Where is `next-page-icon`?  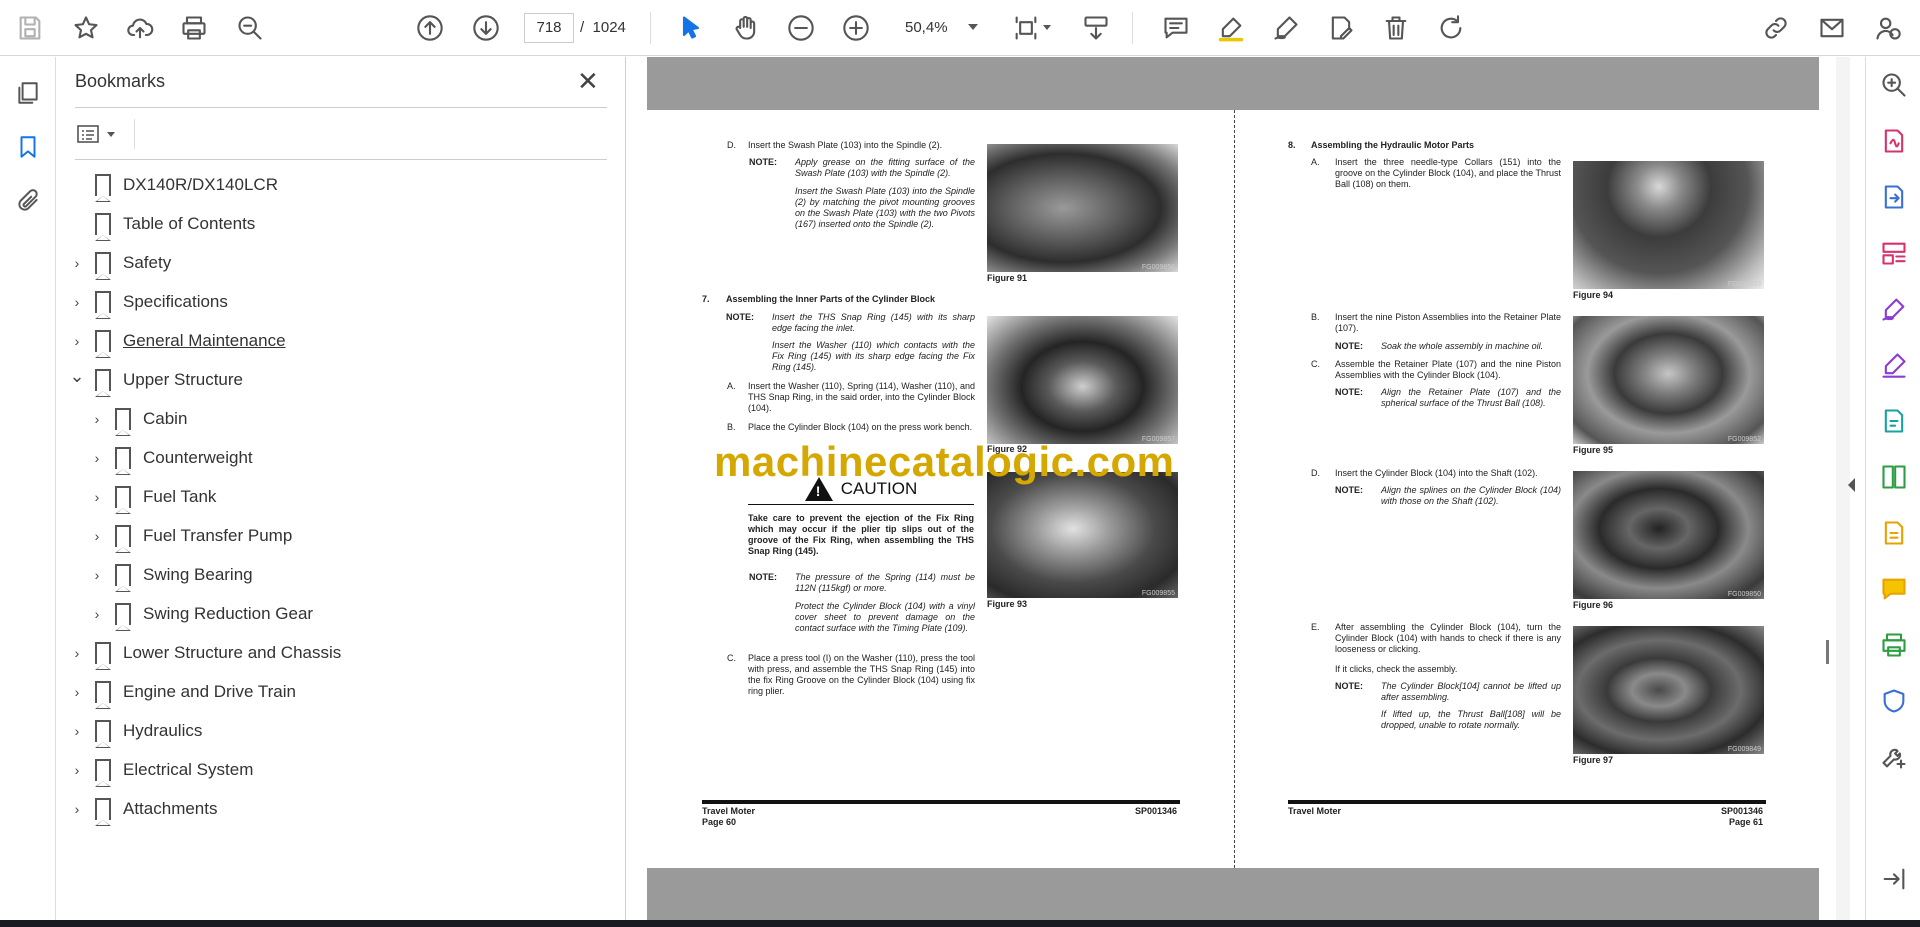
next-page-icon is located at coordinates (486, 28).